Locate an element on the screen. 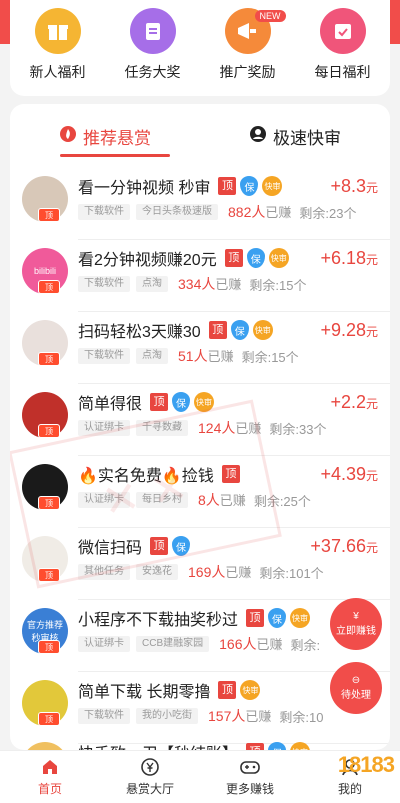 This screenshot has width=400, height=803. pending-button: ⊖ 待处理 is located at coordinates (356, 688).